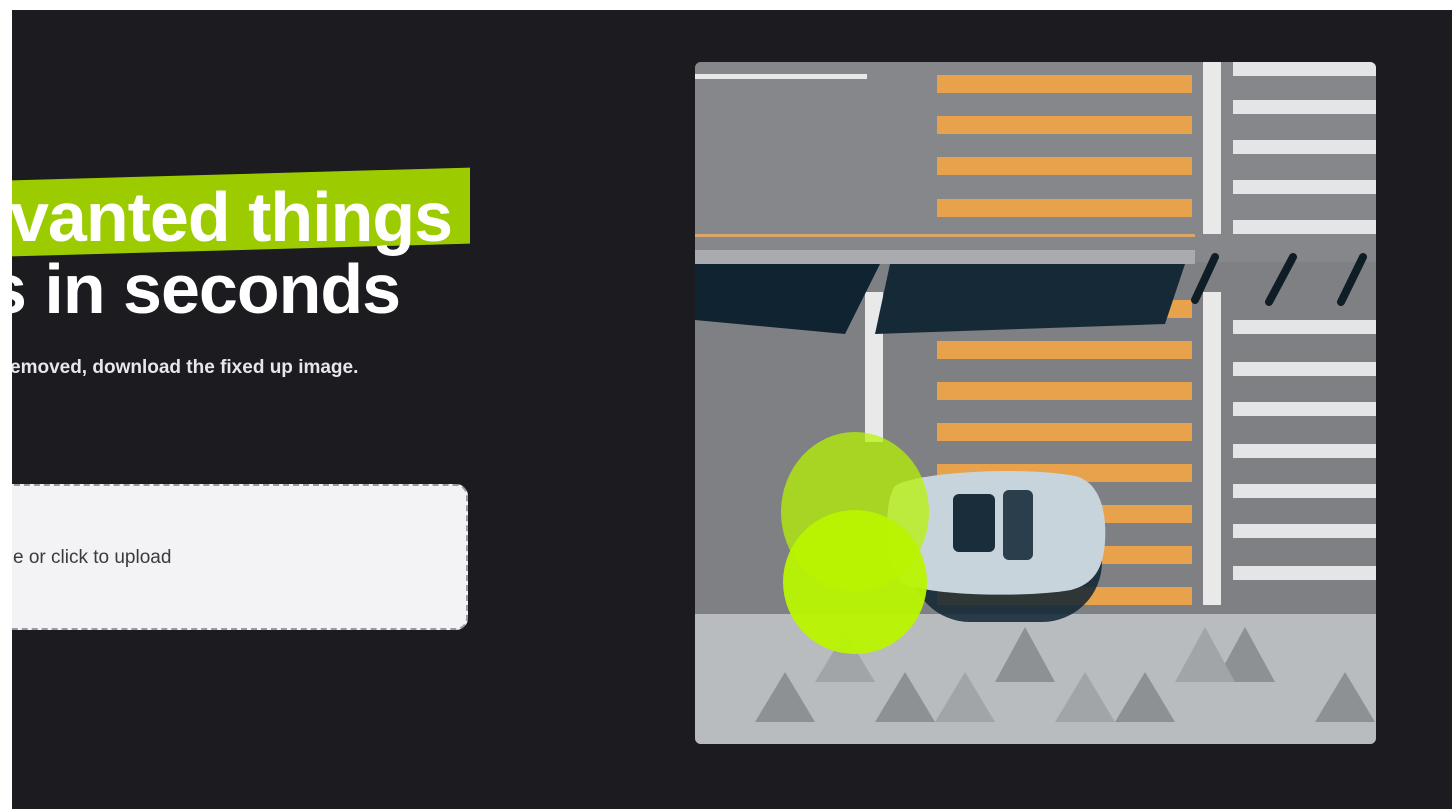  I want to click on title-line-1: vanted things, so click(232, 217).